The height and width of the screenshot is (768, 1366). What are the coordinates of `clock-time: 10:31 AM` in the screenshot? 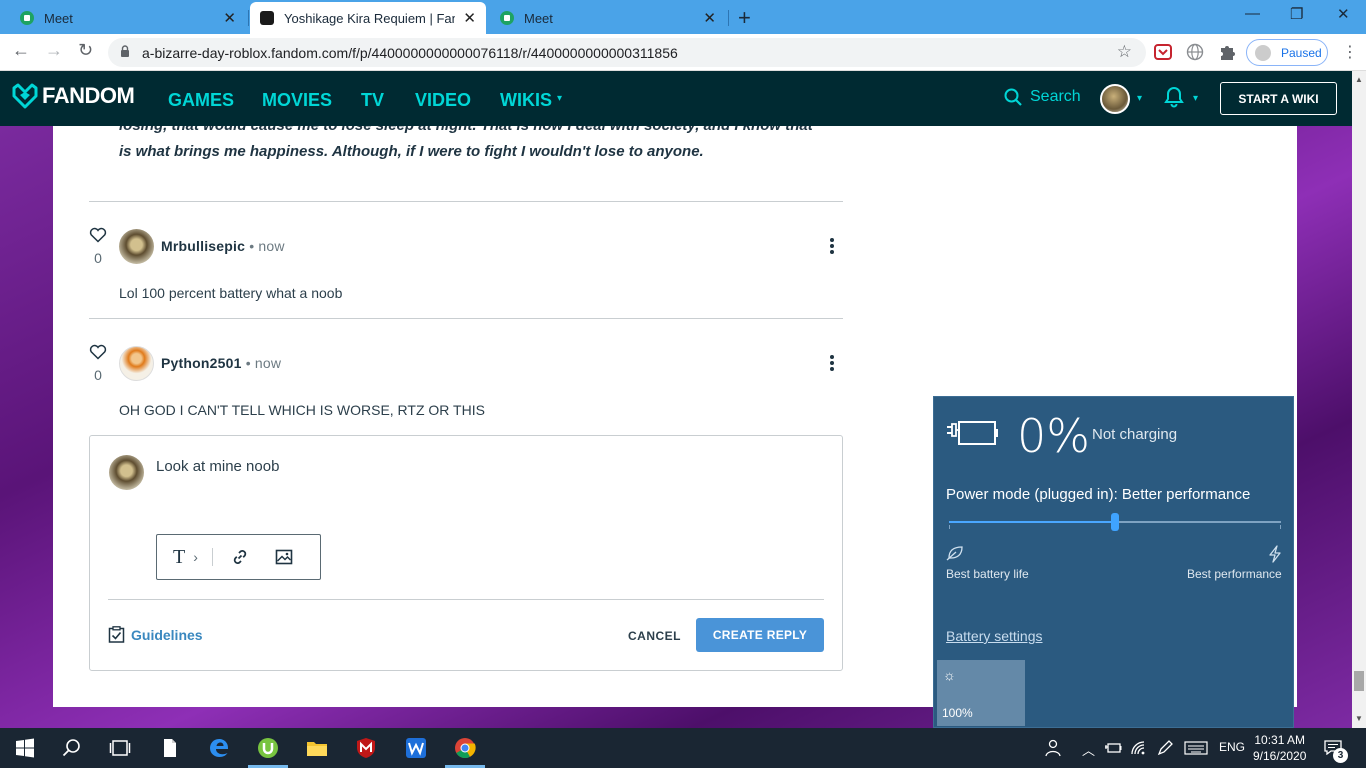 It's located at (1280, 740).